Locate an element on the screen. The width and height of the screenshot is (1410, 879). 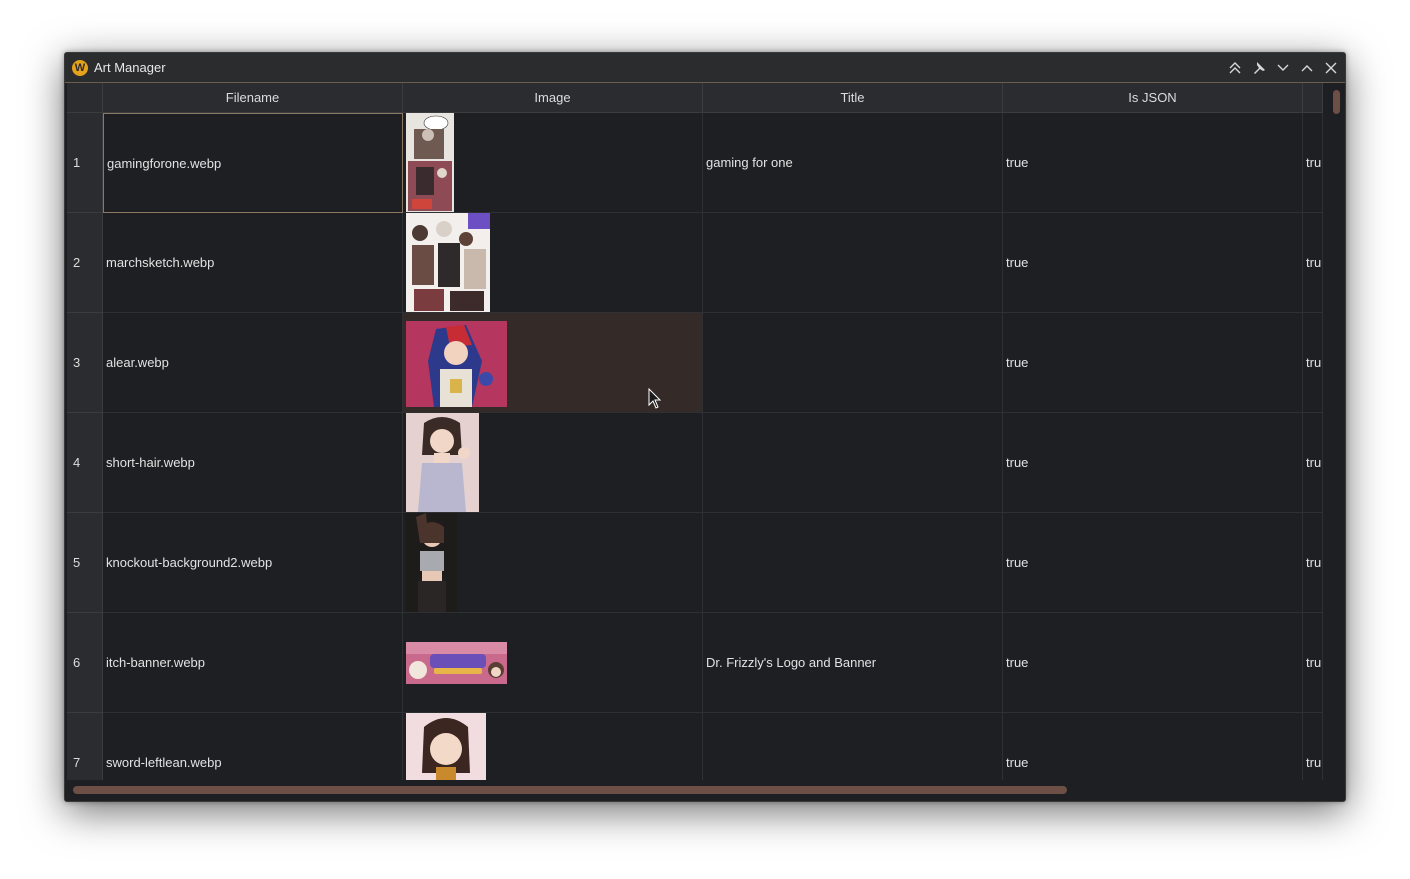
maximize-button is located at coordinates (1307, 68).